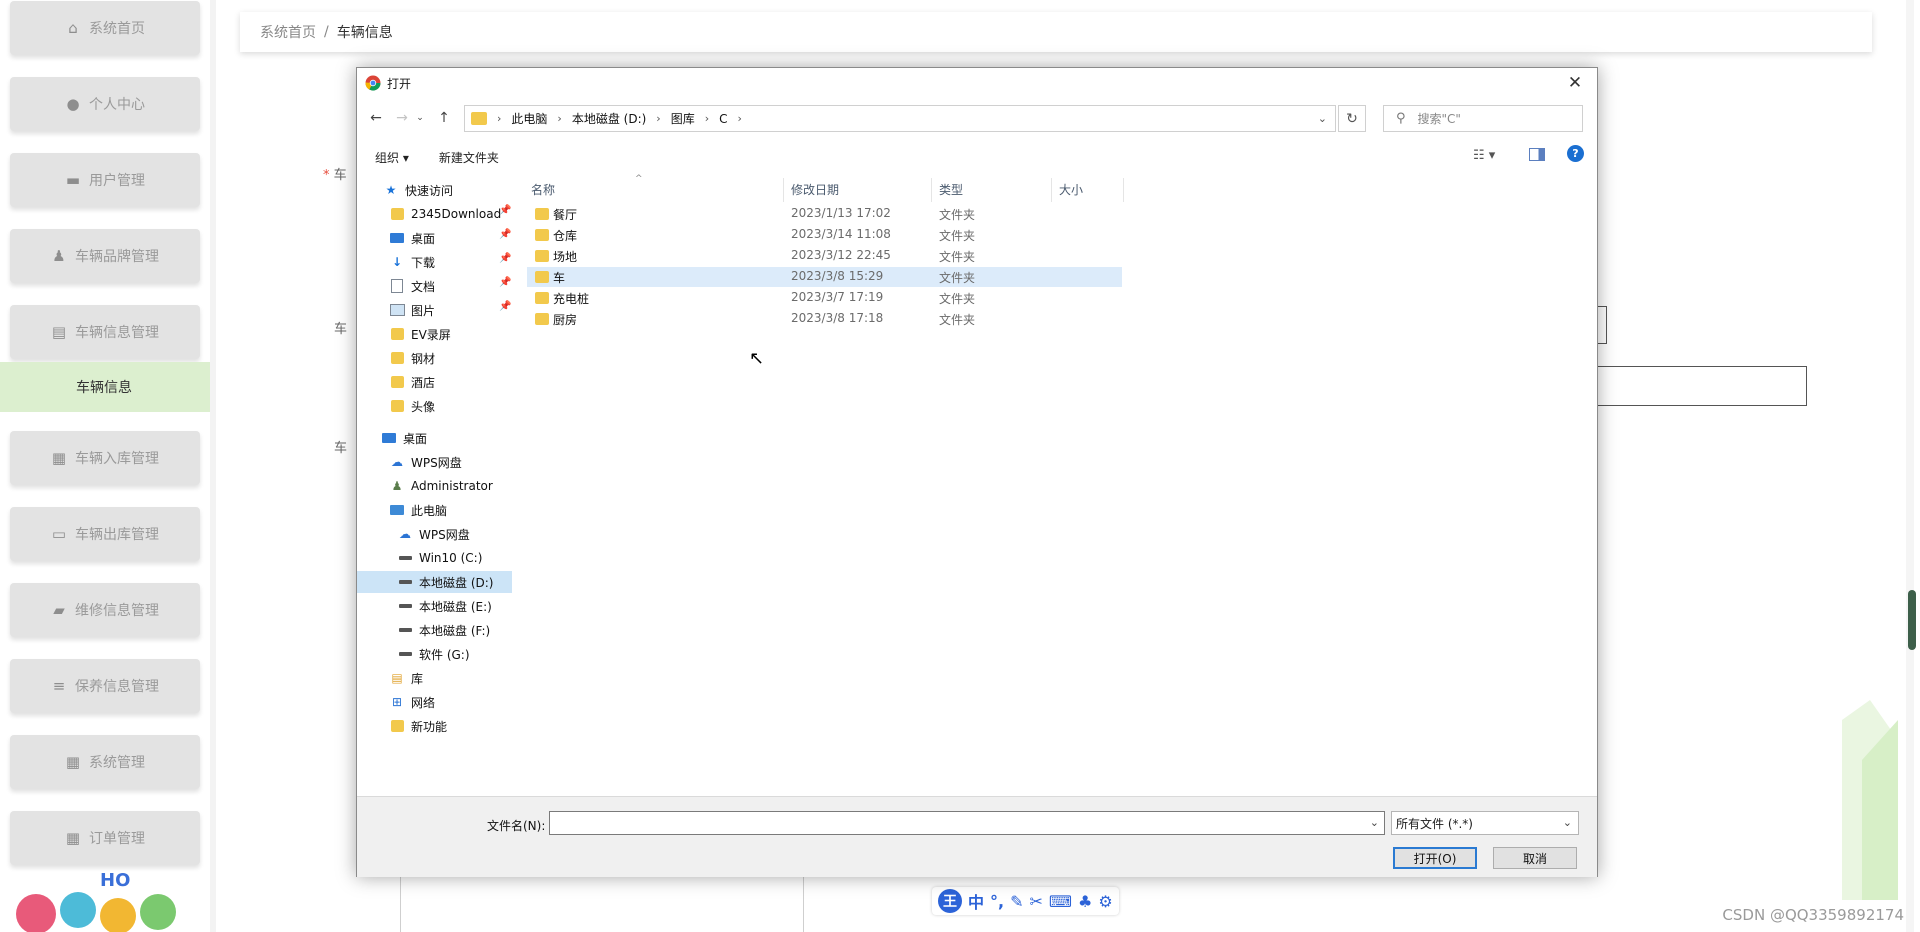 Image resolution: width=1920 pixels, height=932 pixels. Describe the element at coordinates (412, 238) in the screenshot. I see `nav-item-desktop-pinned: 桌面` at that location.